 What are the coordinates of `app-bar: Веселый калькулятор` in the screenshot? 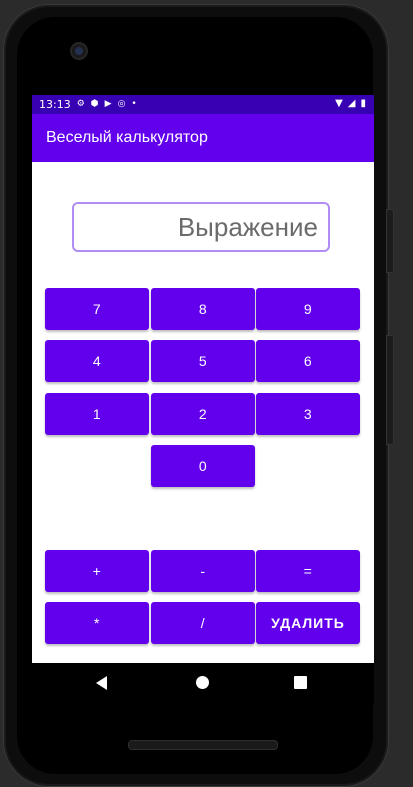 It's located at (203, 138).